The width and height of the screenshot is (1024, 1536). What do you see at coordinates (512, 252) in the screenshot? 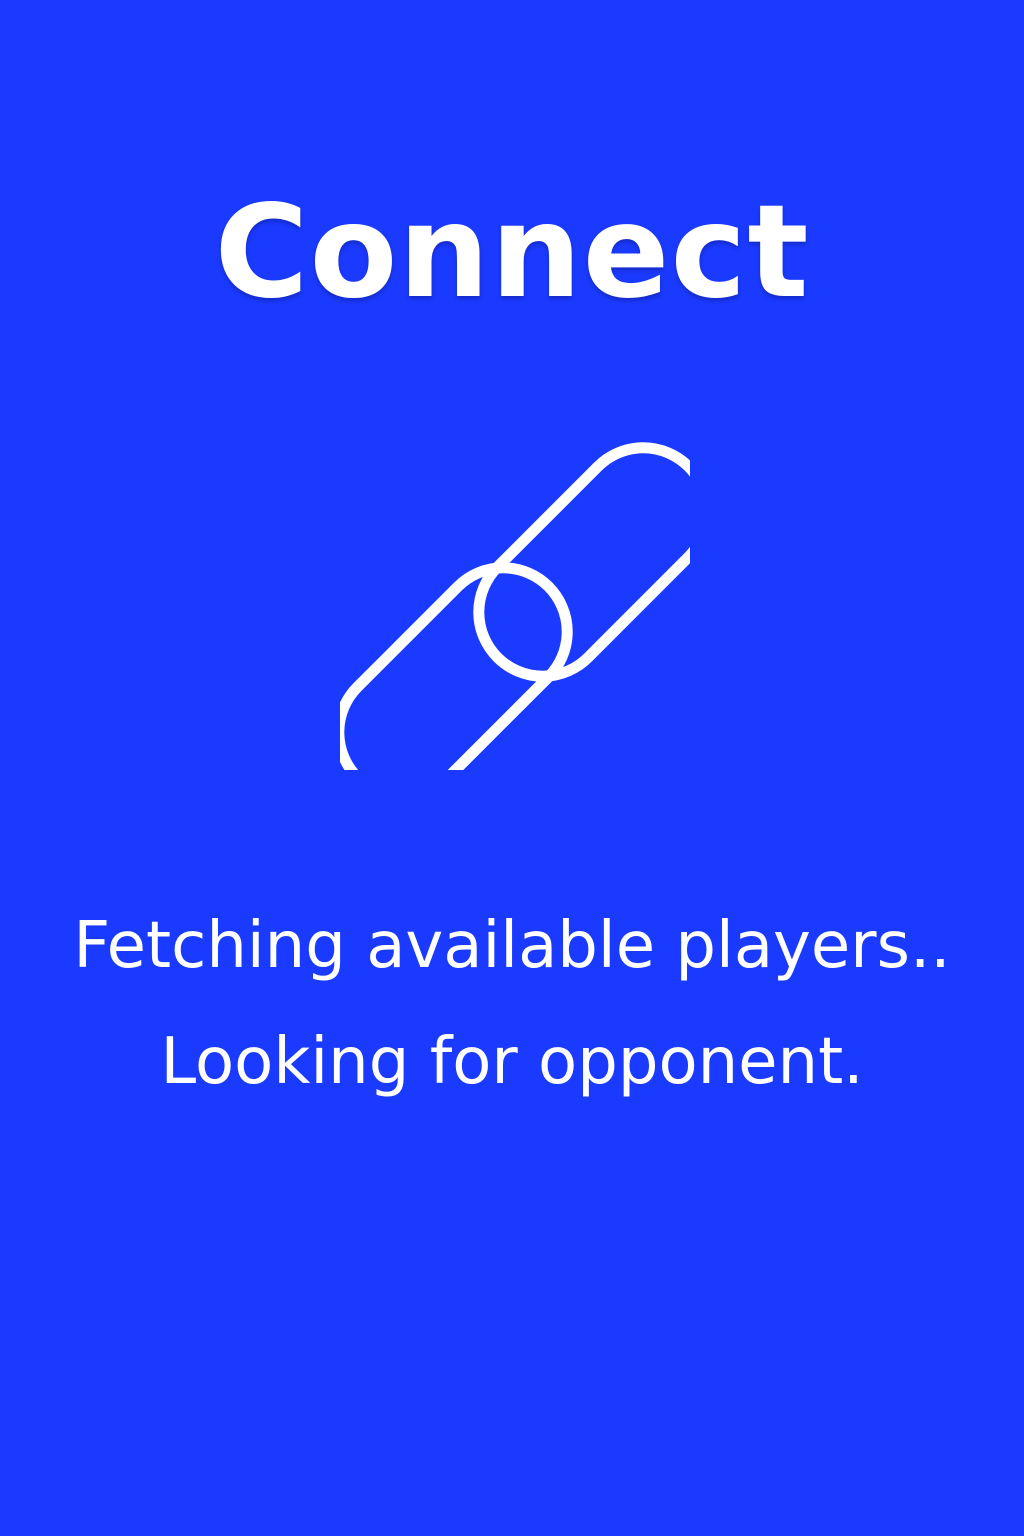
I see `page-title: Connect` at bounding box center [512, 252].